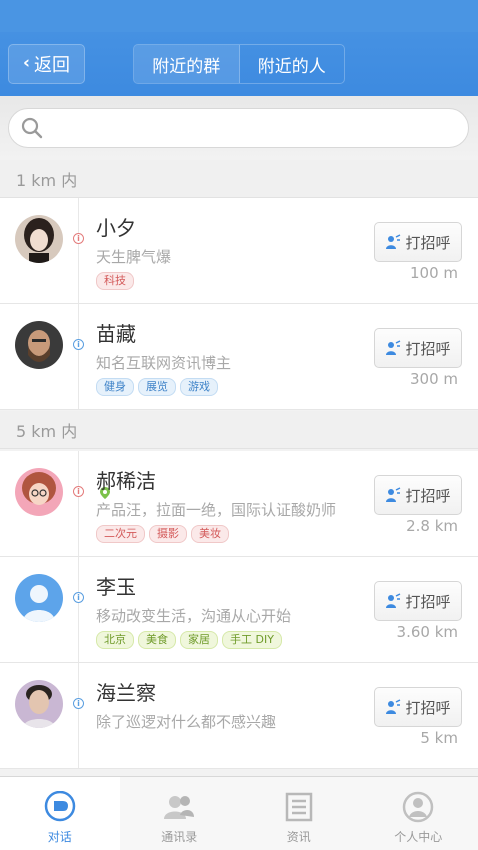  Describe the element at coordinates (239, 430) in the screenshot. I see `section-header: 5 km 内` at that location.